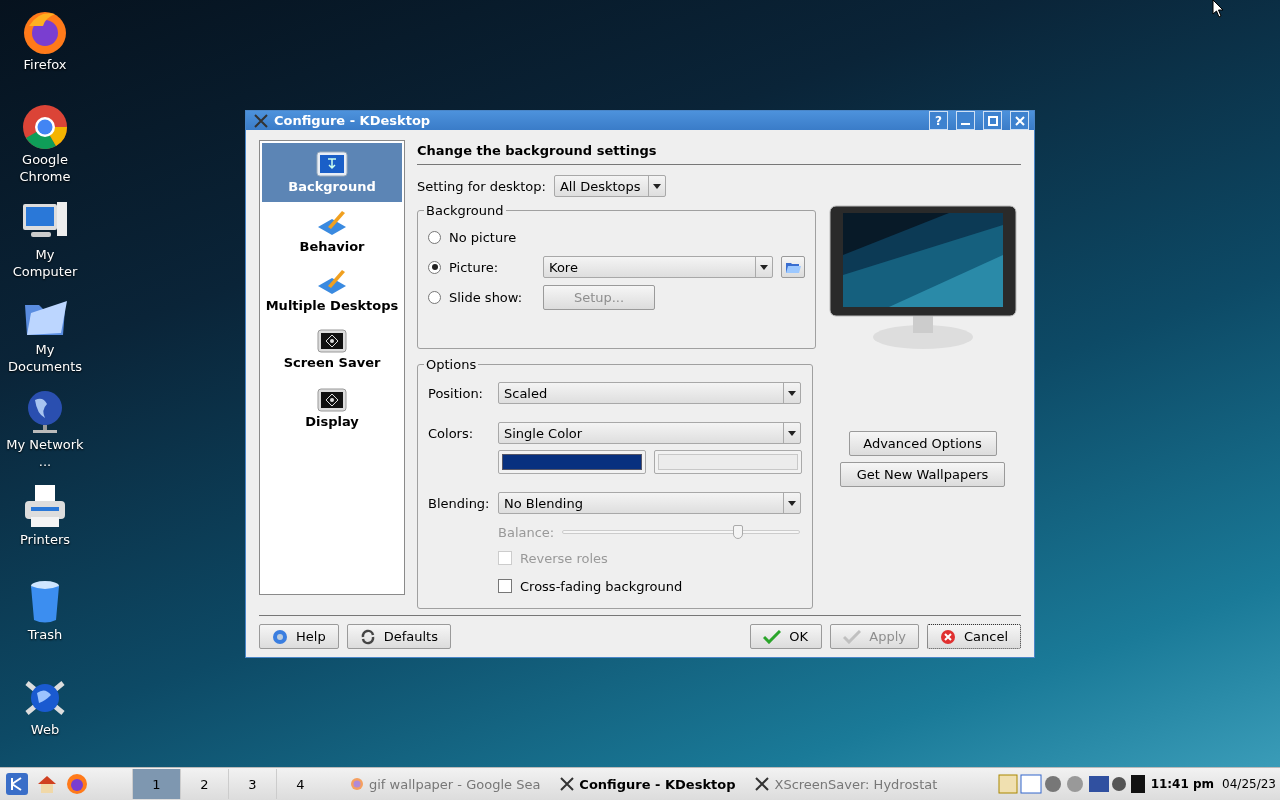 This screenshot has width=1280, height=800. What do you see at coordinates (1218, 9) in the screenshot?
I see `mouse-pointer-icon` at bounding box center [1218, 9].